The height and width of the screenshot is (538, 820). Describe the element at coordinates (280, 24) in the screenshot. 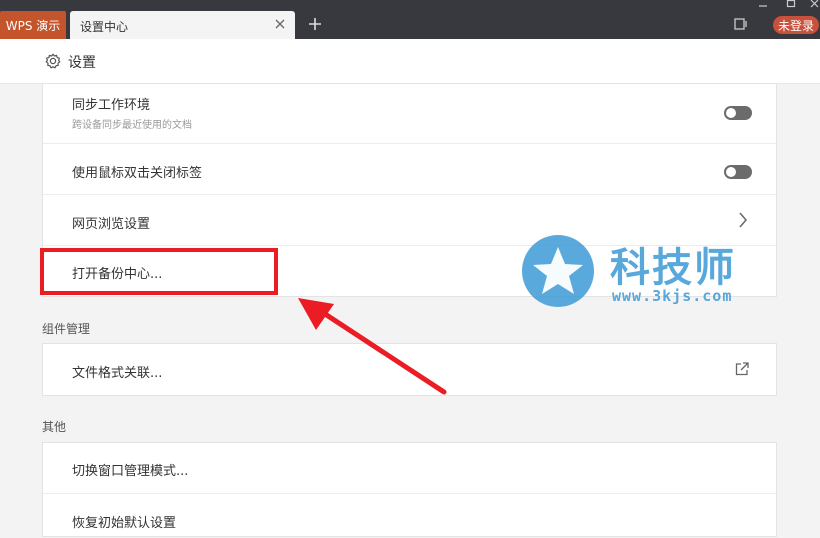

I see `close-icon` at that location.